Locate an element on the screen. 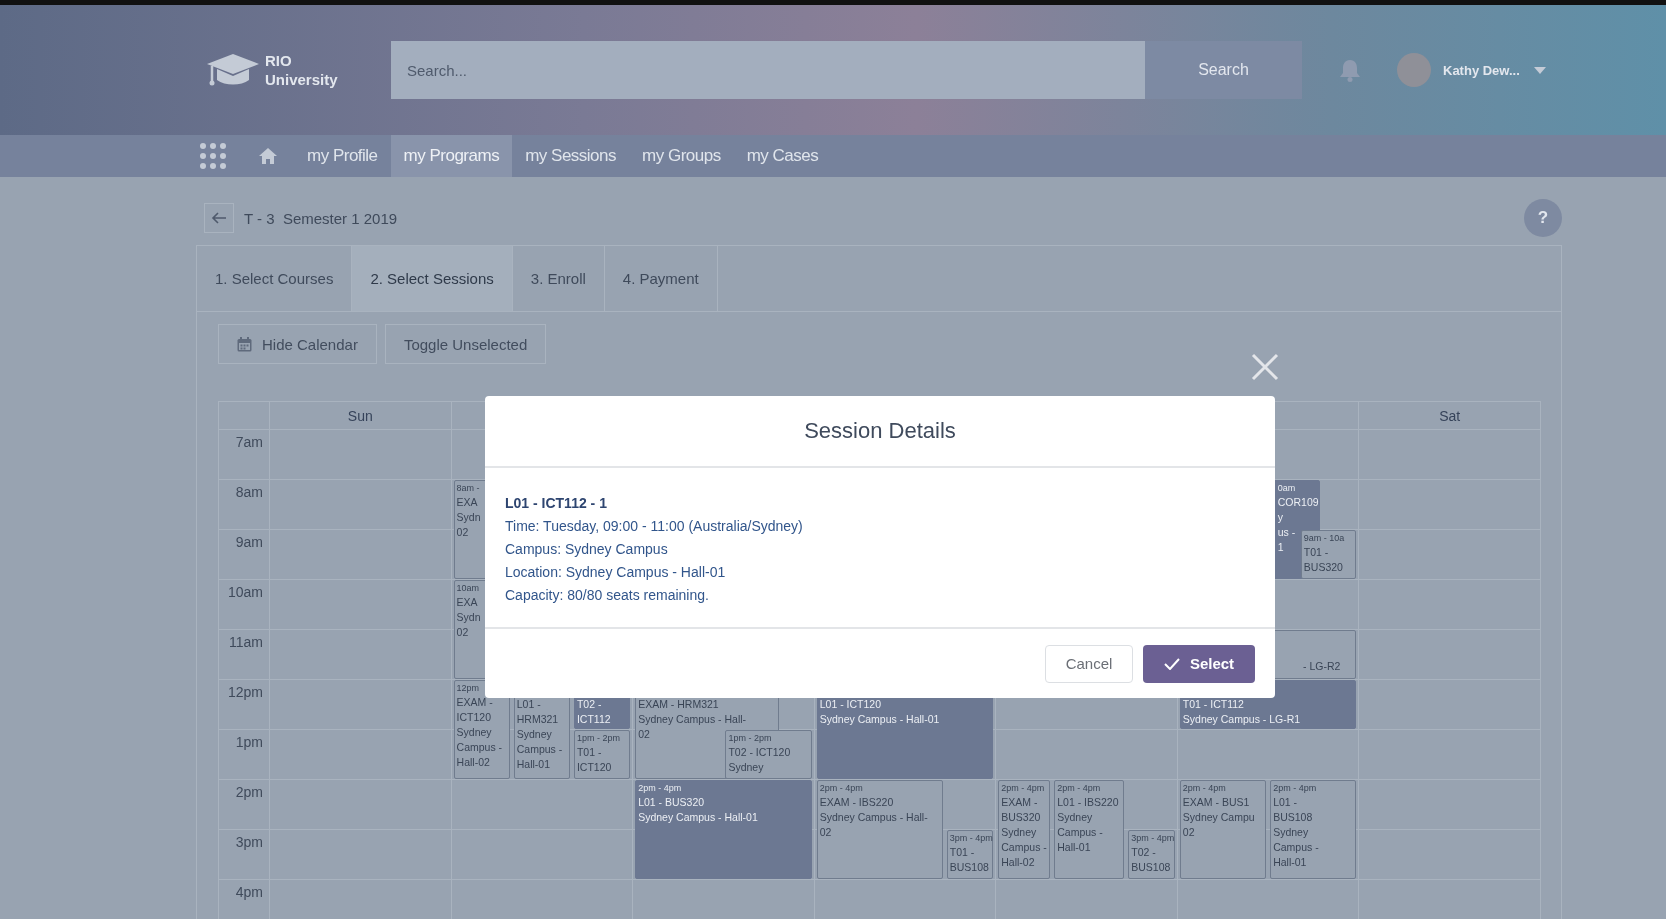  event-text: ICT120 is located at coordinates (594, 767).